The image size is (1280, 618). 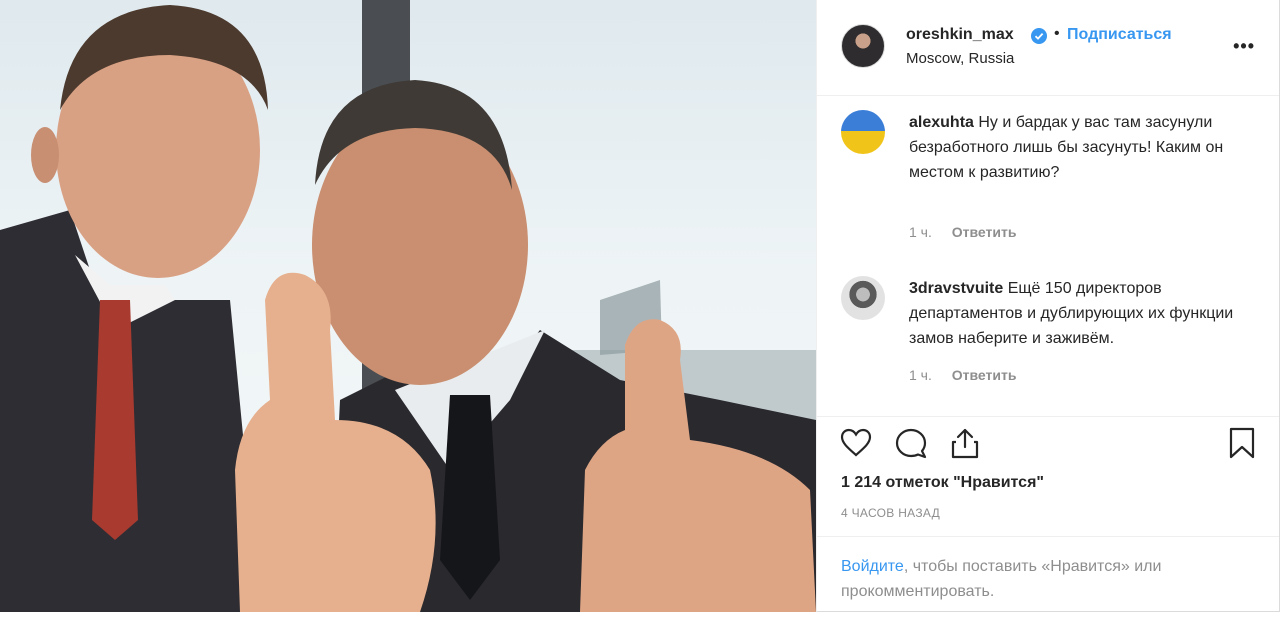 What do you see at coordinates (942, 483) in the screenshot?
I see `likes-count: 1 214 отметок "Нравится"` at bounding box center [942, 483].